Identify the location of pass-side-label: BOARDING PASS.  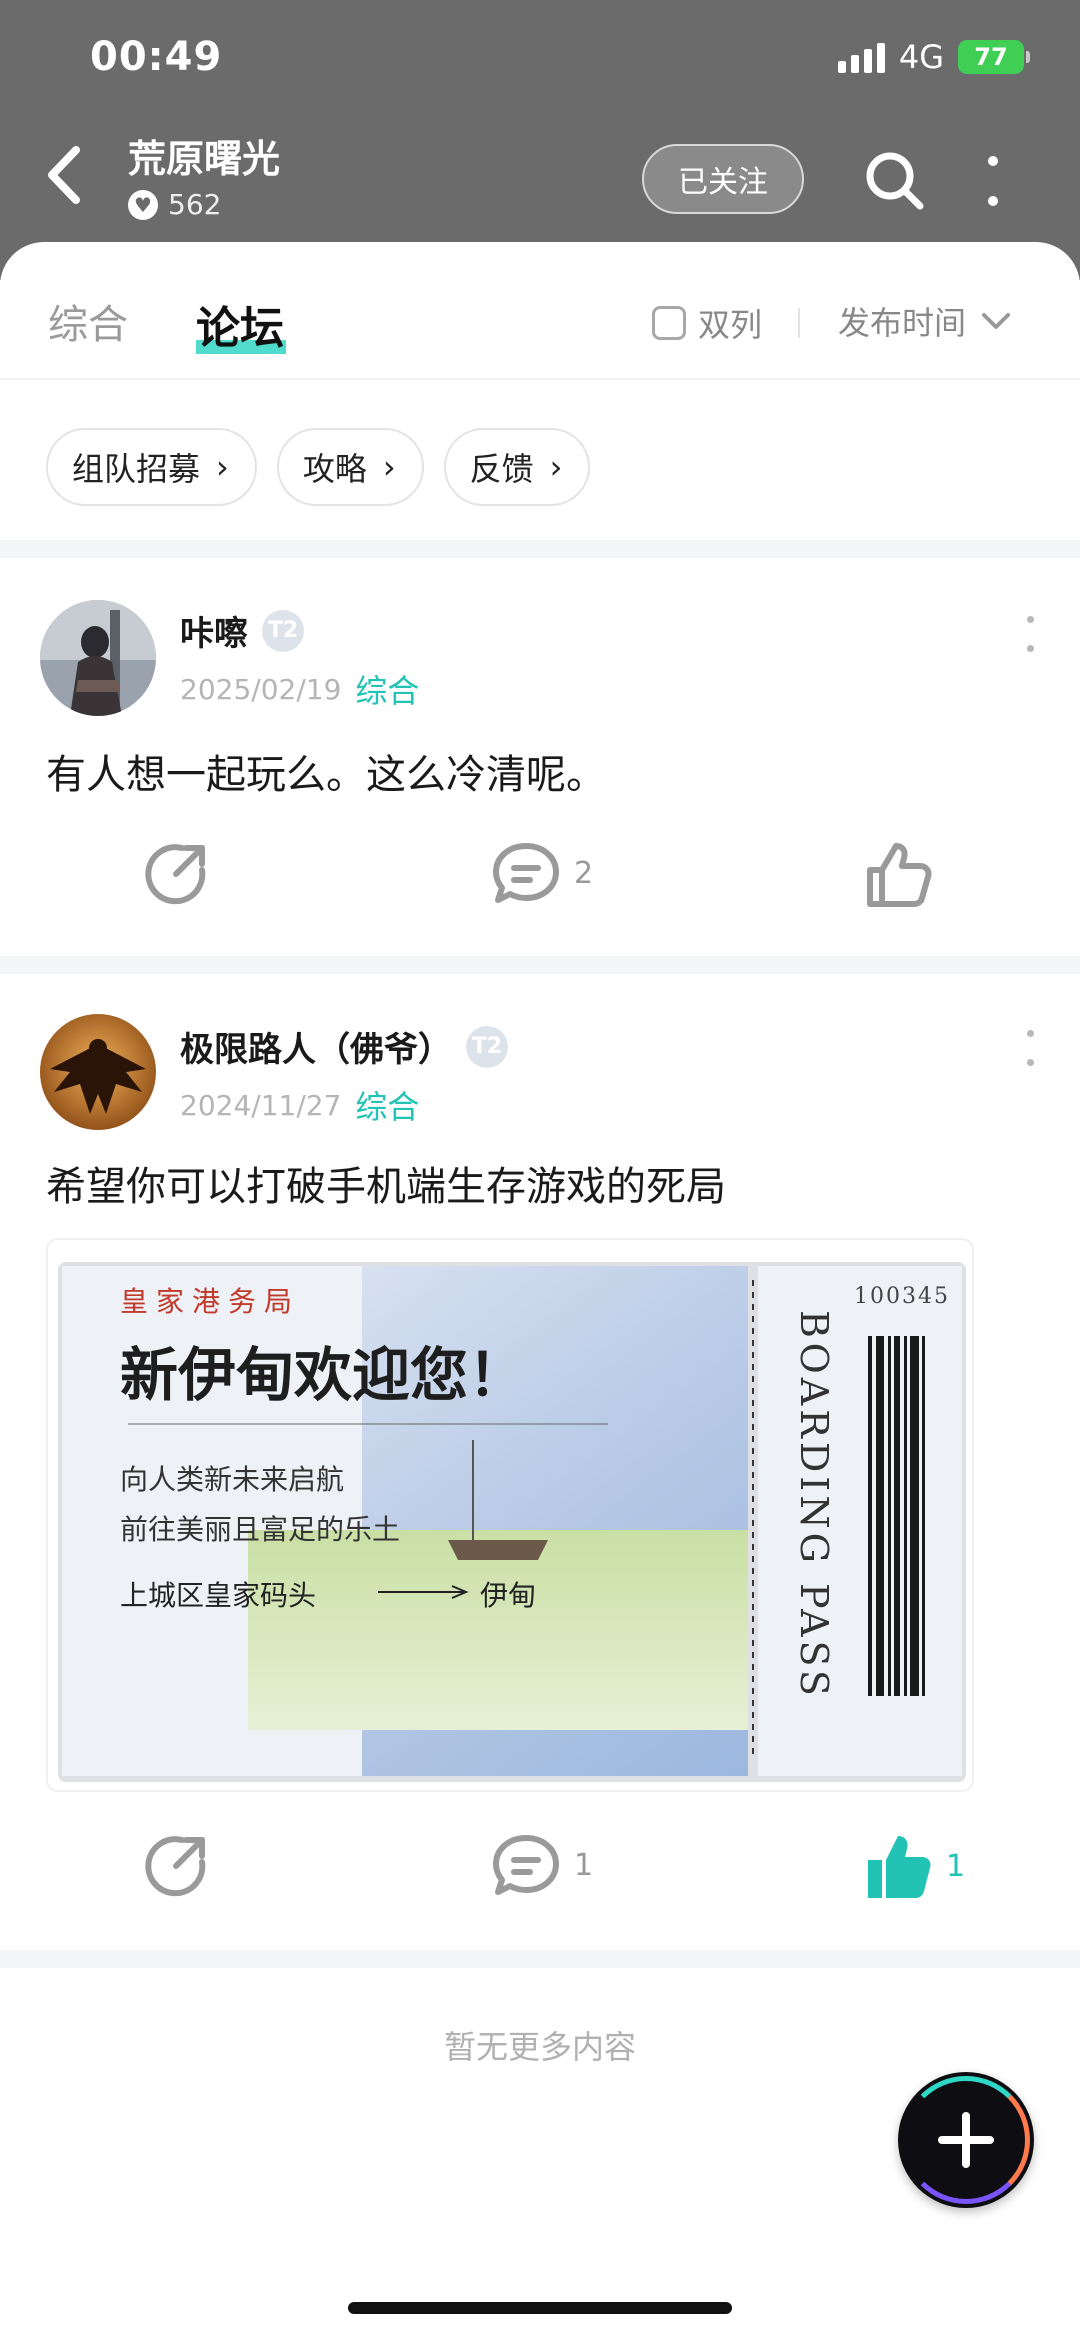
(814, 1505).